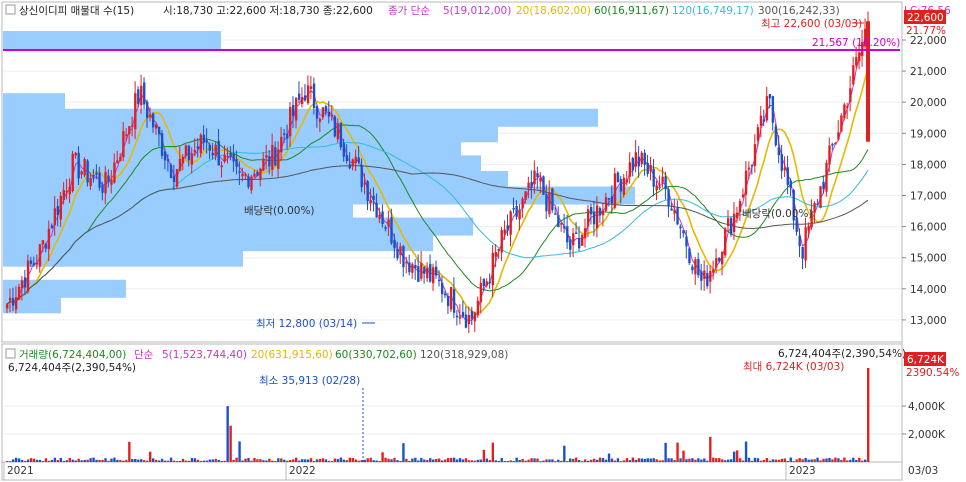  What do you see at coordinates (32, 304) in the screenshot?
I see `profile-bar` at bounding box center [32, 304].